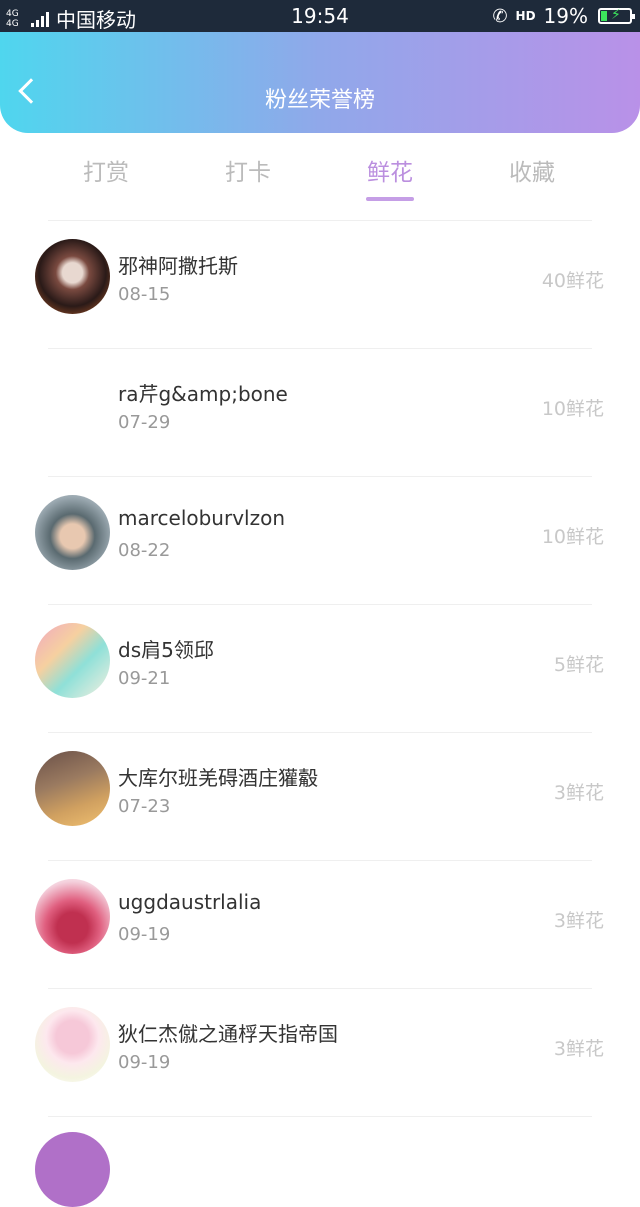 The height and width of the screenshot is (1207, 640). What do you see at coordinates (320, 284) in the screenshot?
I see `list-item: 邪神阿撒托斯 08-15 40鲜花` at bounding box center [320, 284].